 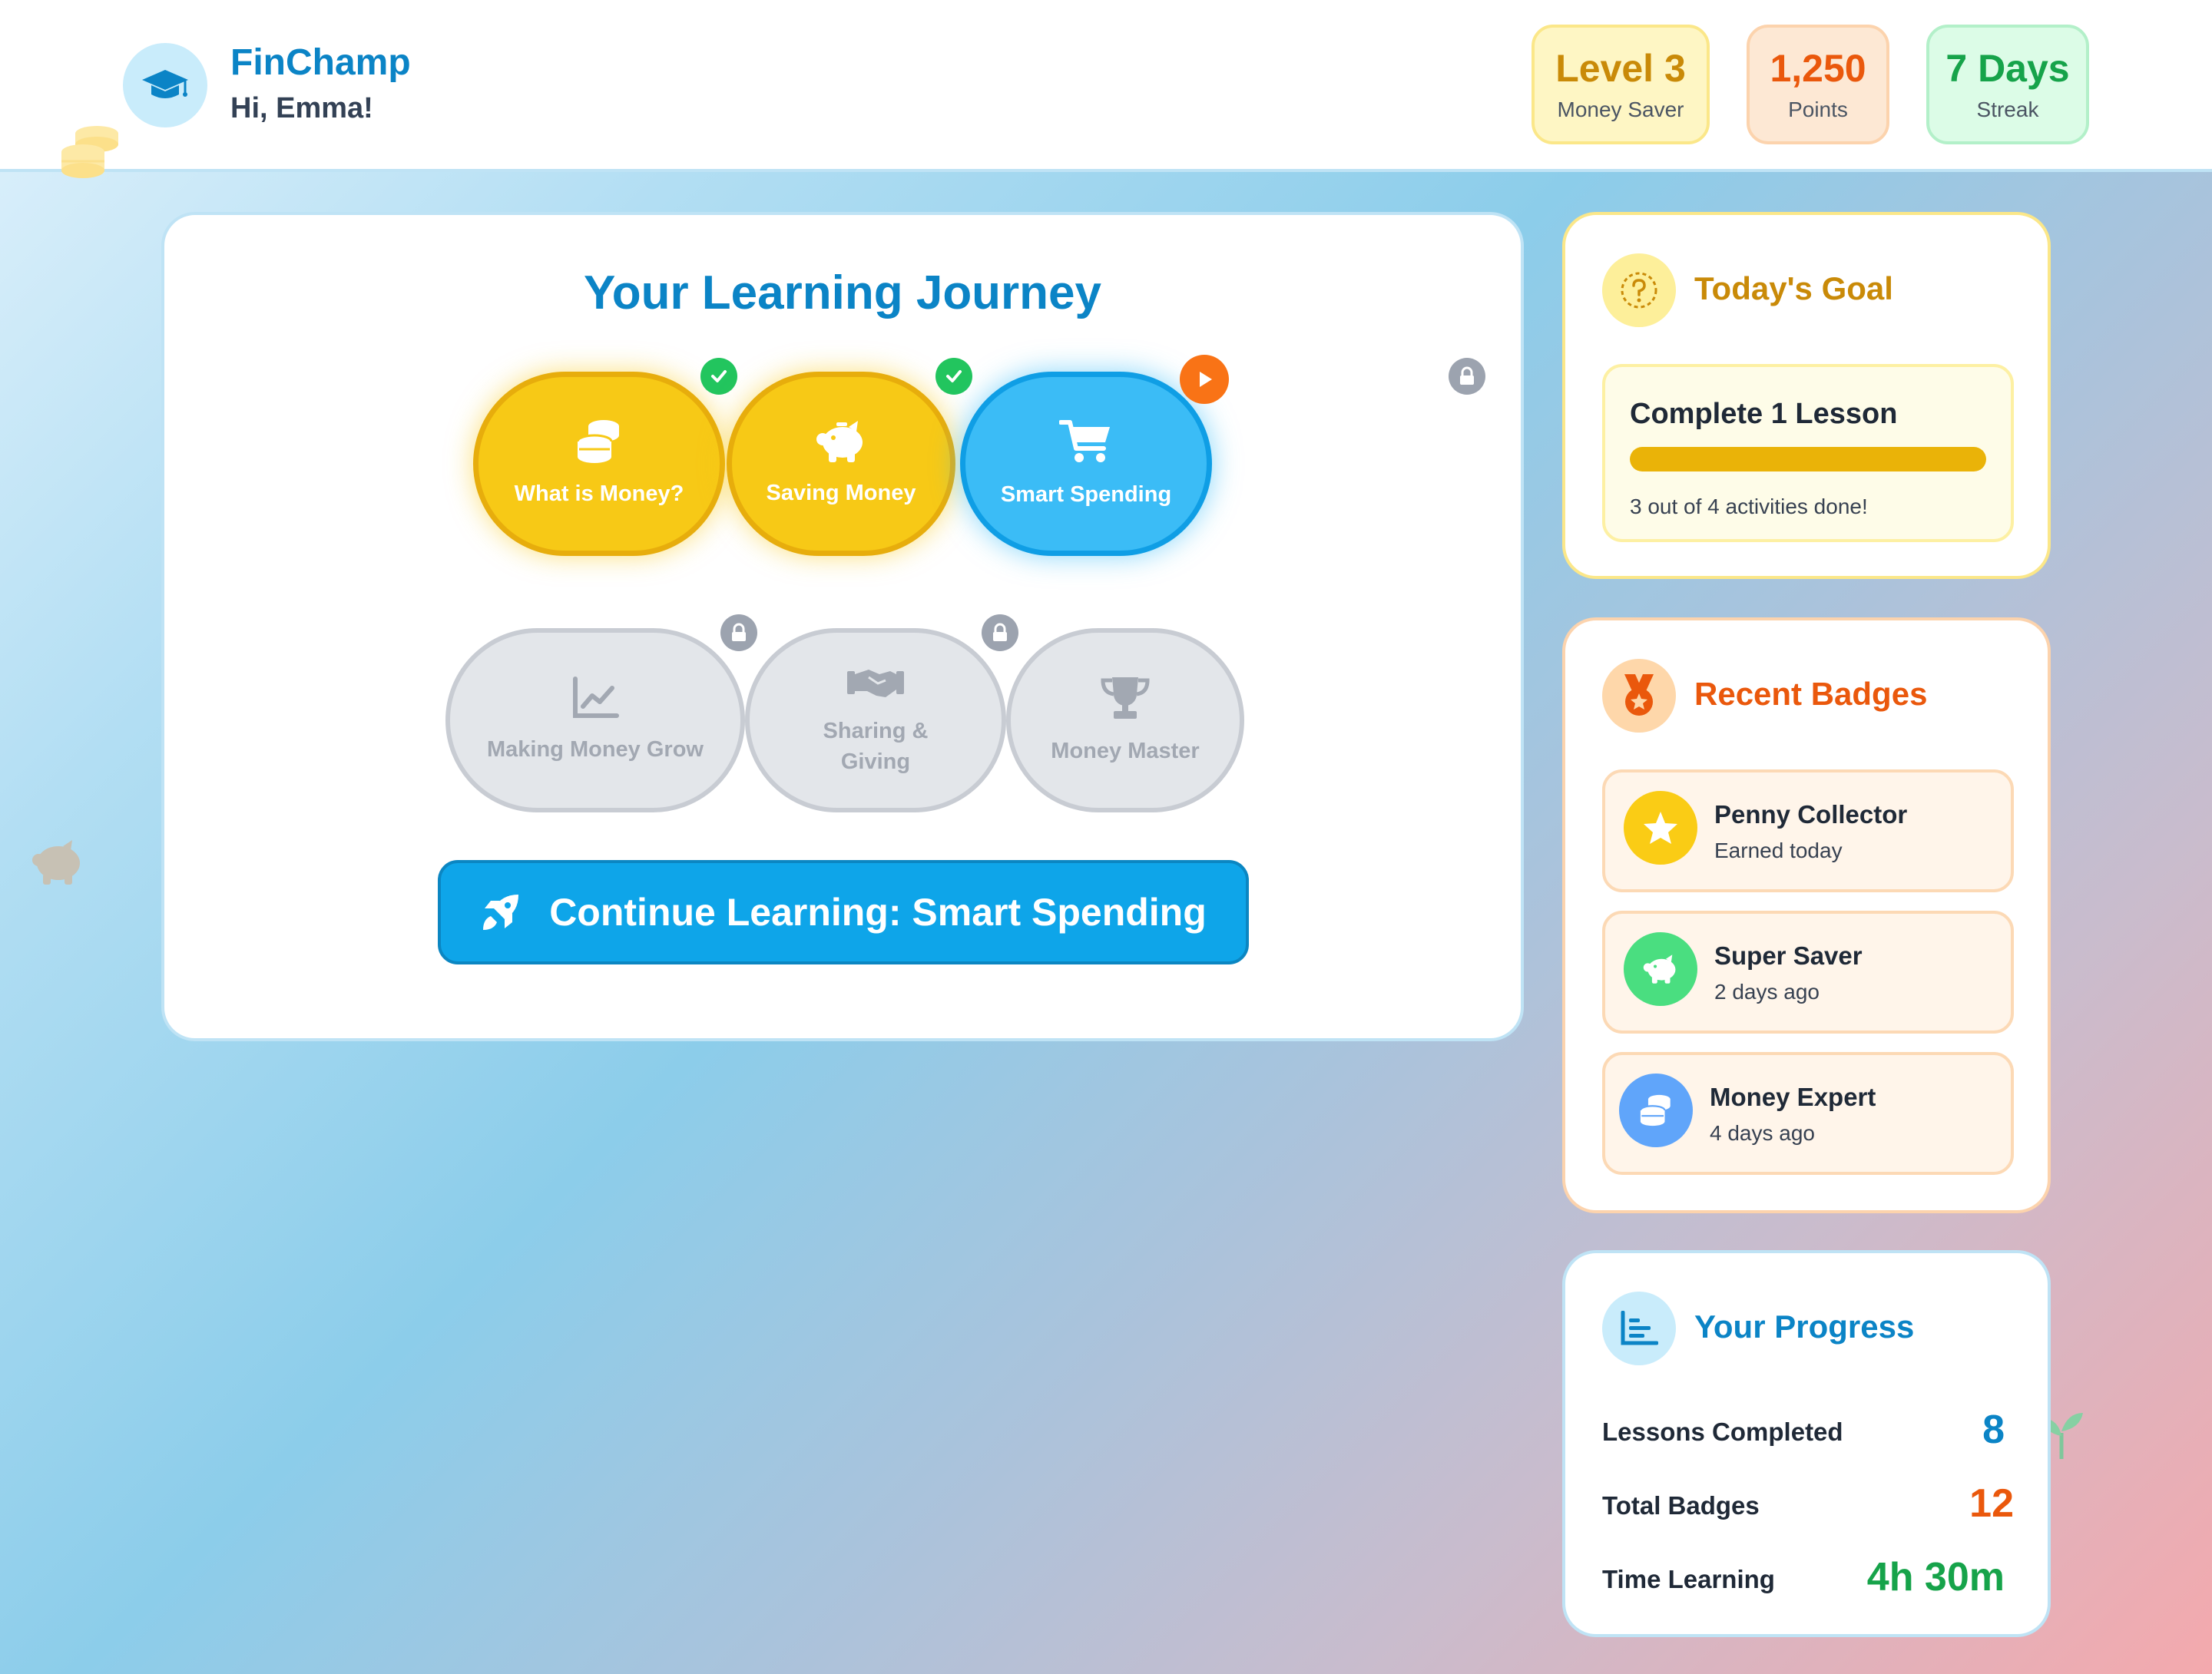 What do you see at coordinates (1621, 68) in the screenshot?
I see `level-value: Level 3` at bounding box center [1621, 68].